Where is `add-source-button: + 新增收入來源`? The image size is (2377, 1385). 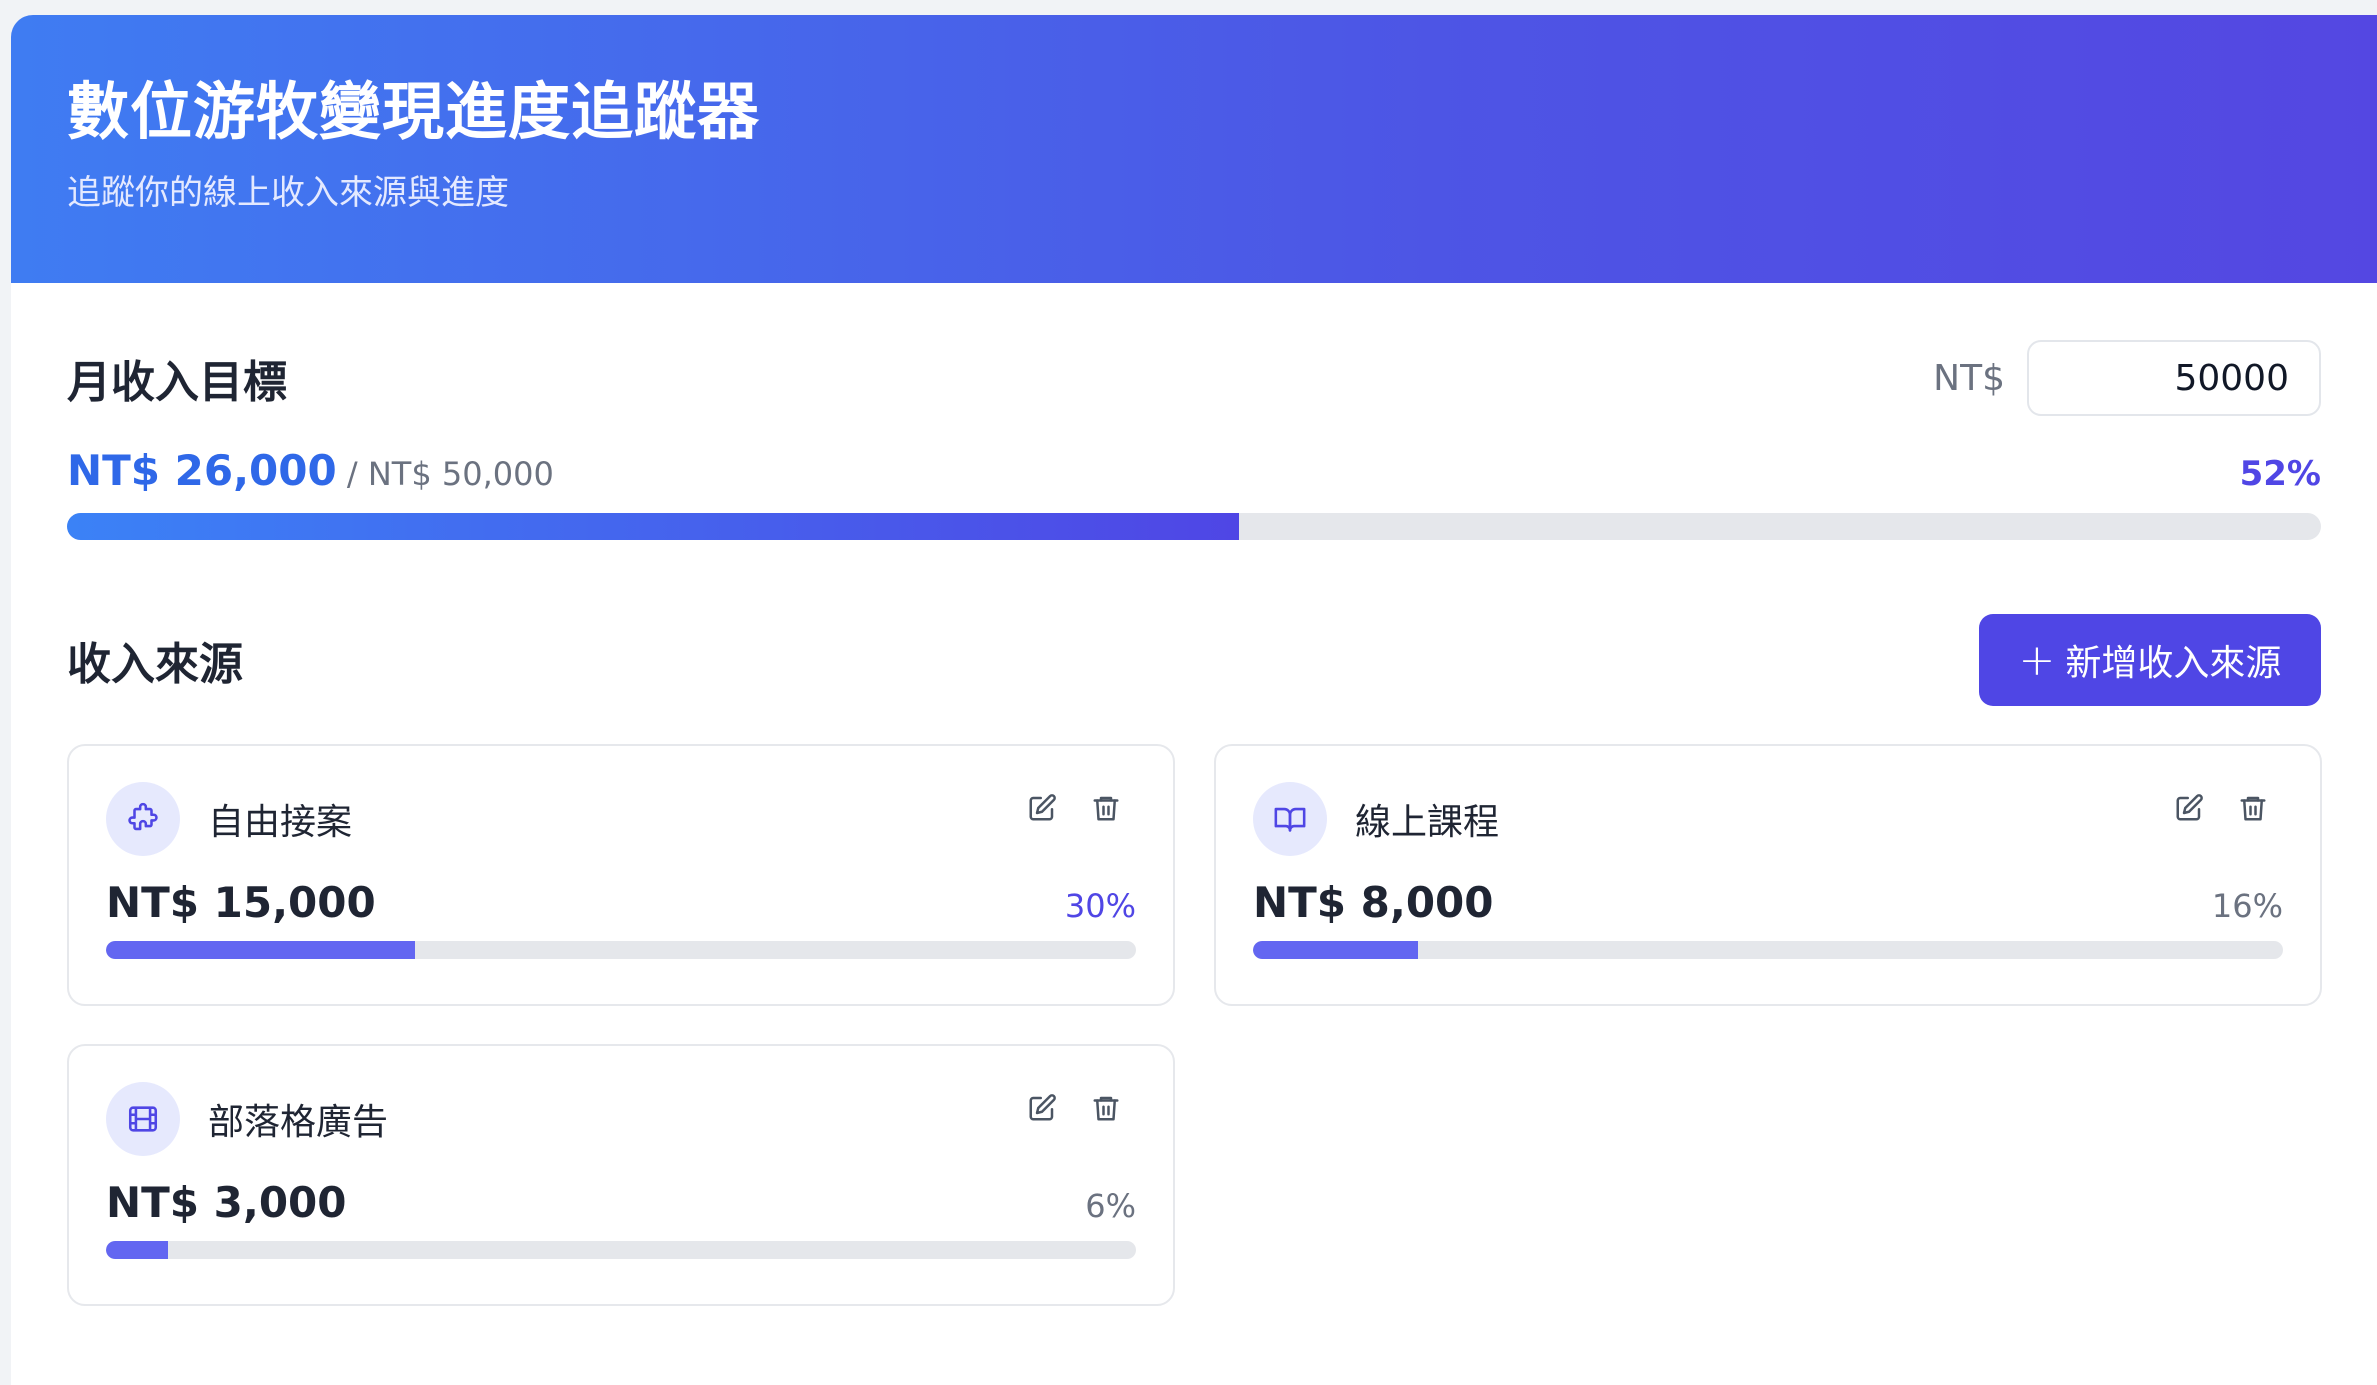 add-source-button: + 新增收入來源 is located at coordinates (2150, 660).